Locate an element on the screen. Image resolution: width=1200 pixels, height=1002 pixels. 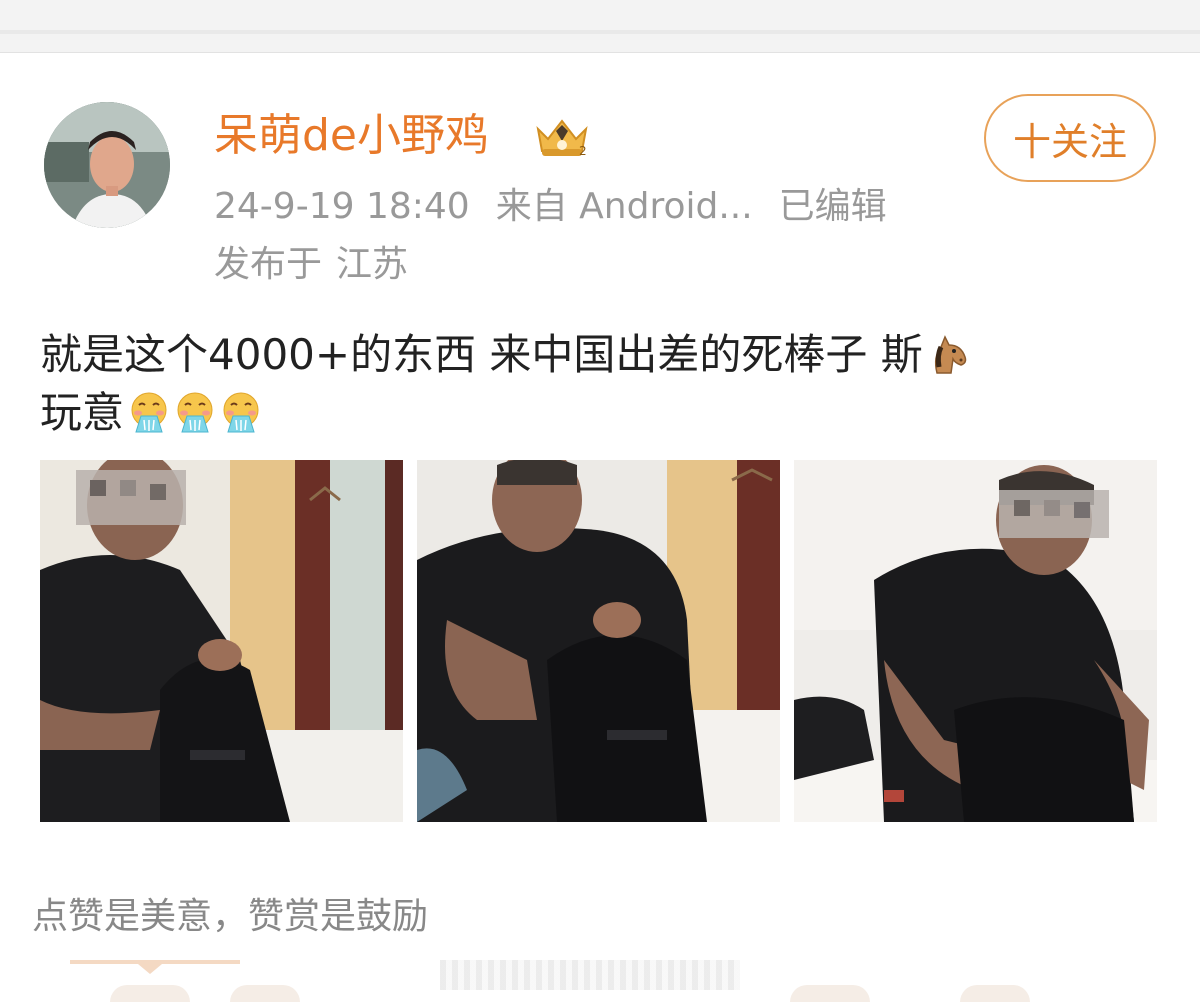
author-name: 呆萌de小野鸡 is located at coordinates (351, 136).